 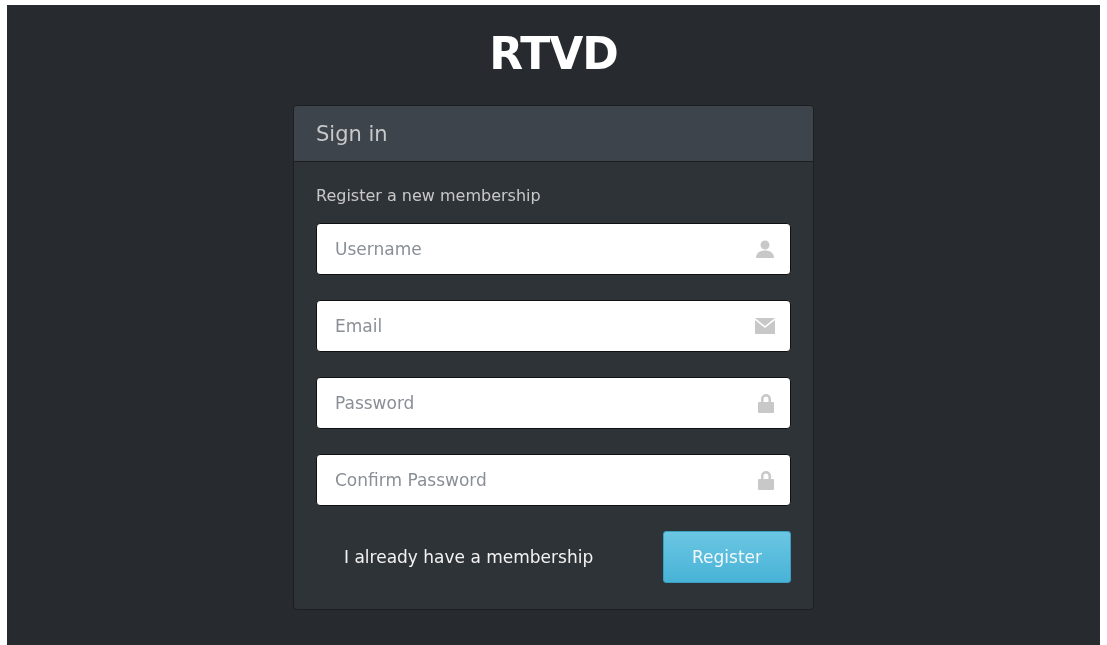 I want to click on input-field: Confirm Password, so click(x=553, y=480).